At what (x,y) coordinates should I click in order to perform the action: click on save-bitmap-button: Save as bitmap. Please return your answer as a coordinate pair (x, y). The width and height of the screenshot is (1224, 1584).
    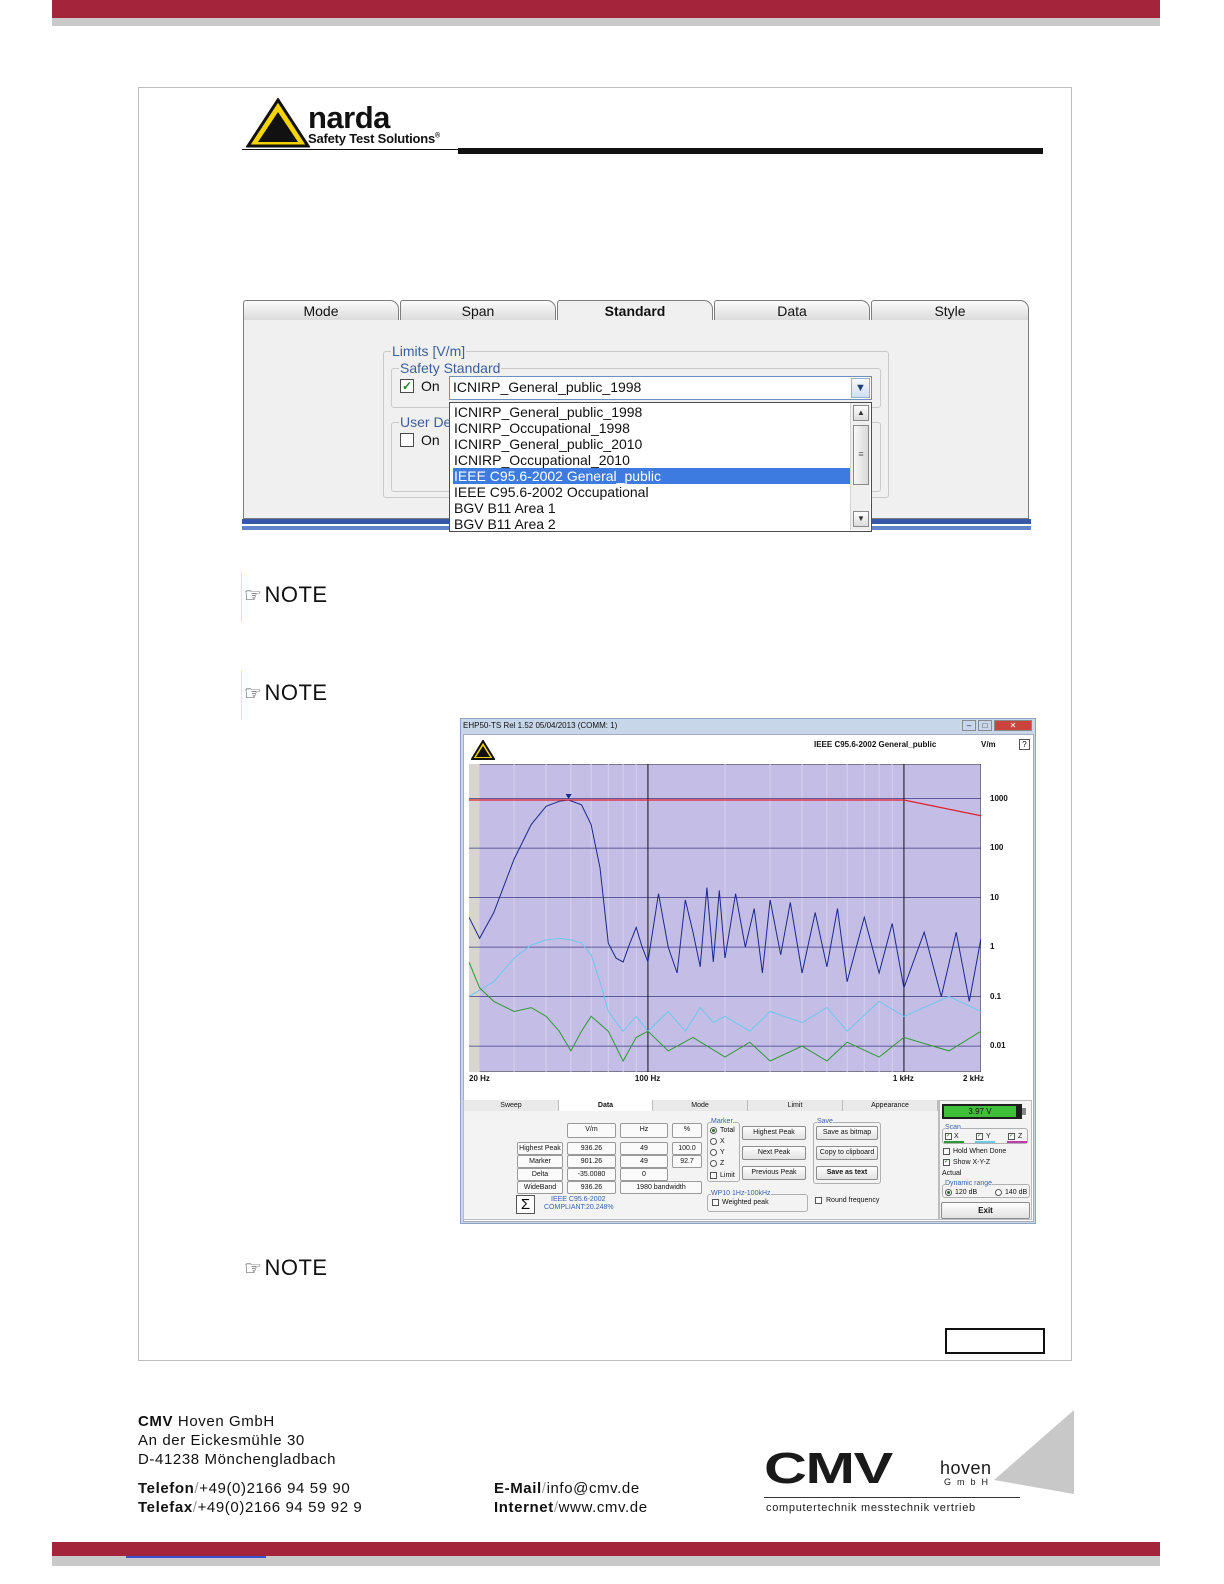
    Looking at the image, I should click on (847, 1133).